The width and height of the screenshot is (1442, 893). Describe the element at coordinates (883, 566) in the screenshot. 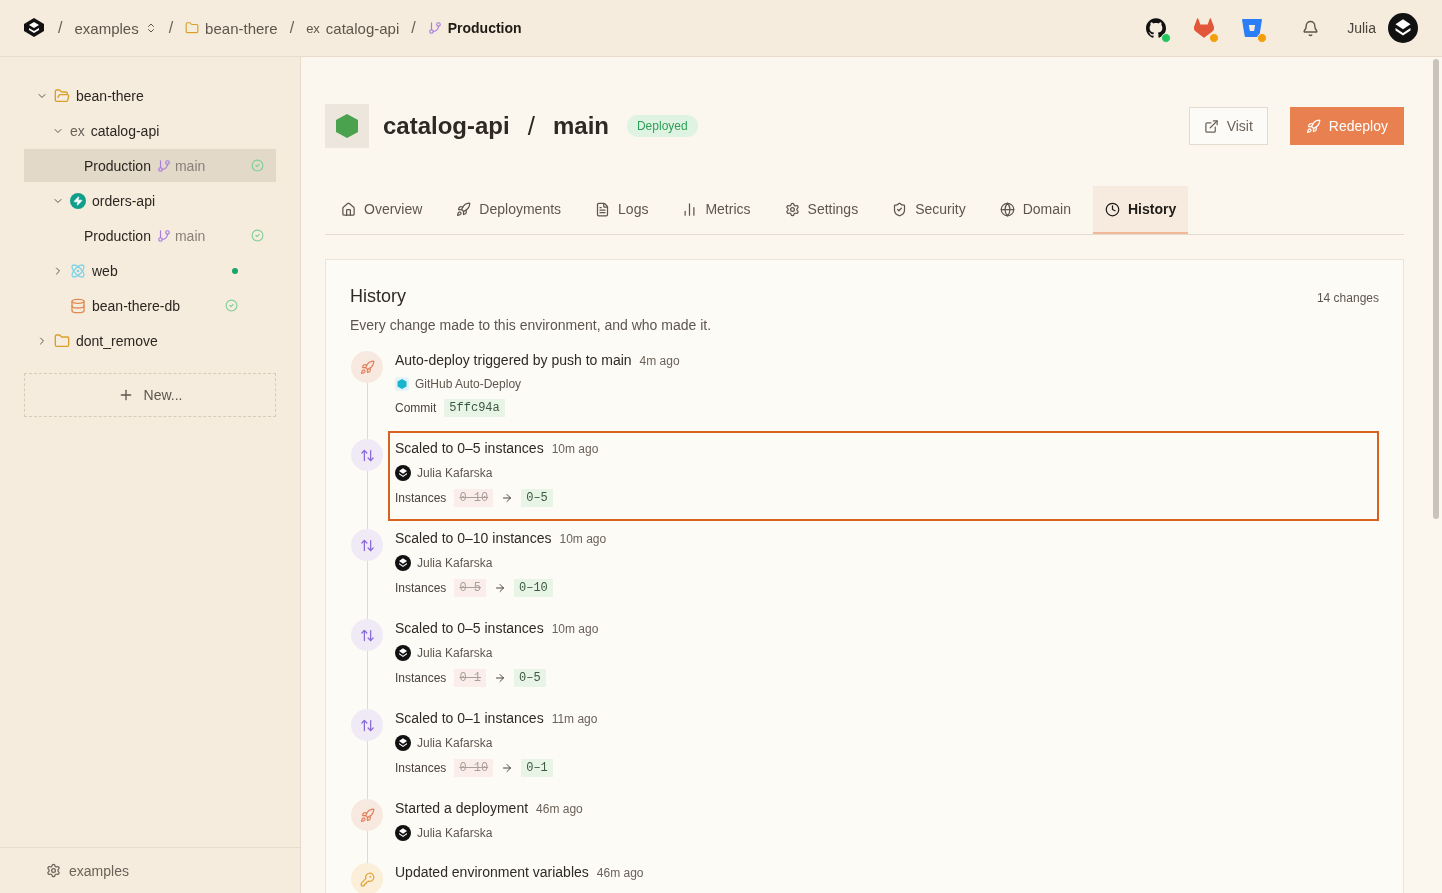

I see `event: Scaled to 0–10 instances 10m ago Julia Kafarska Instances 0–5 0–10` at that location.